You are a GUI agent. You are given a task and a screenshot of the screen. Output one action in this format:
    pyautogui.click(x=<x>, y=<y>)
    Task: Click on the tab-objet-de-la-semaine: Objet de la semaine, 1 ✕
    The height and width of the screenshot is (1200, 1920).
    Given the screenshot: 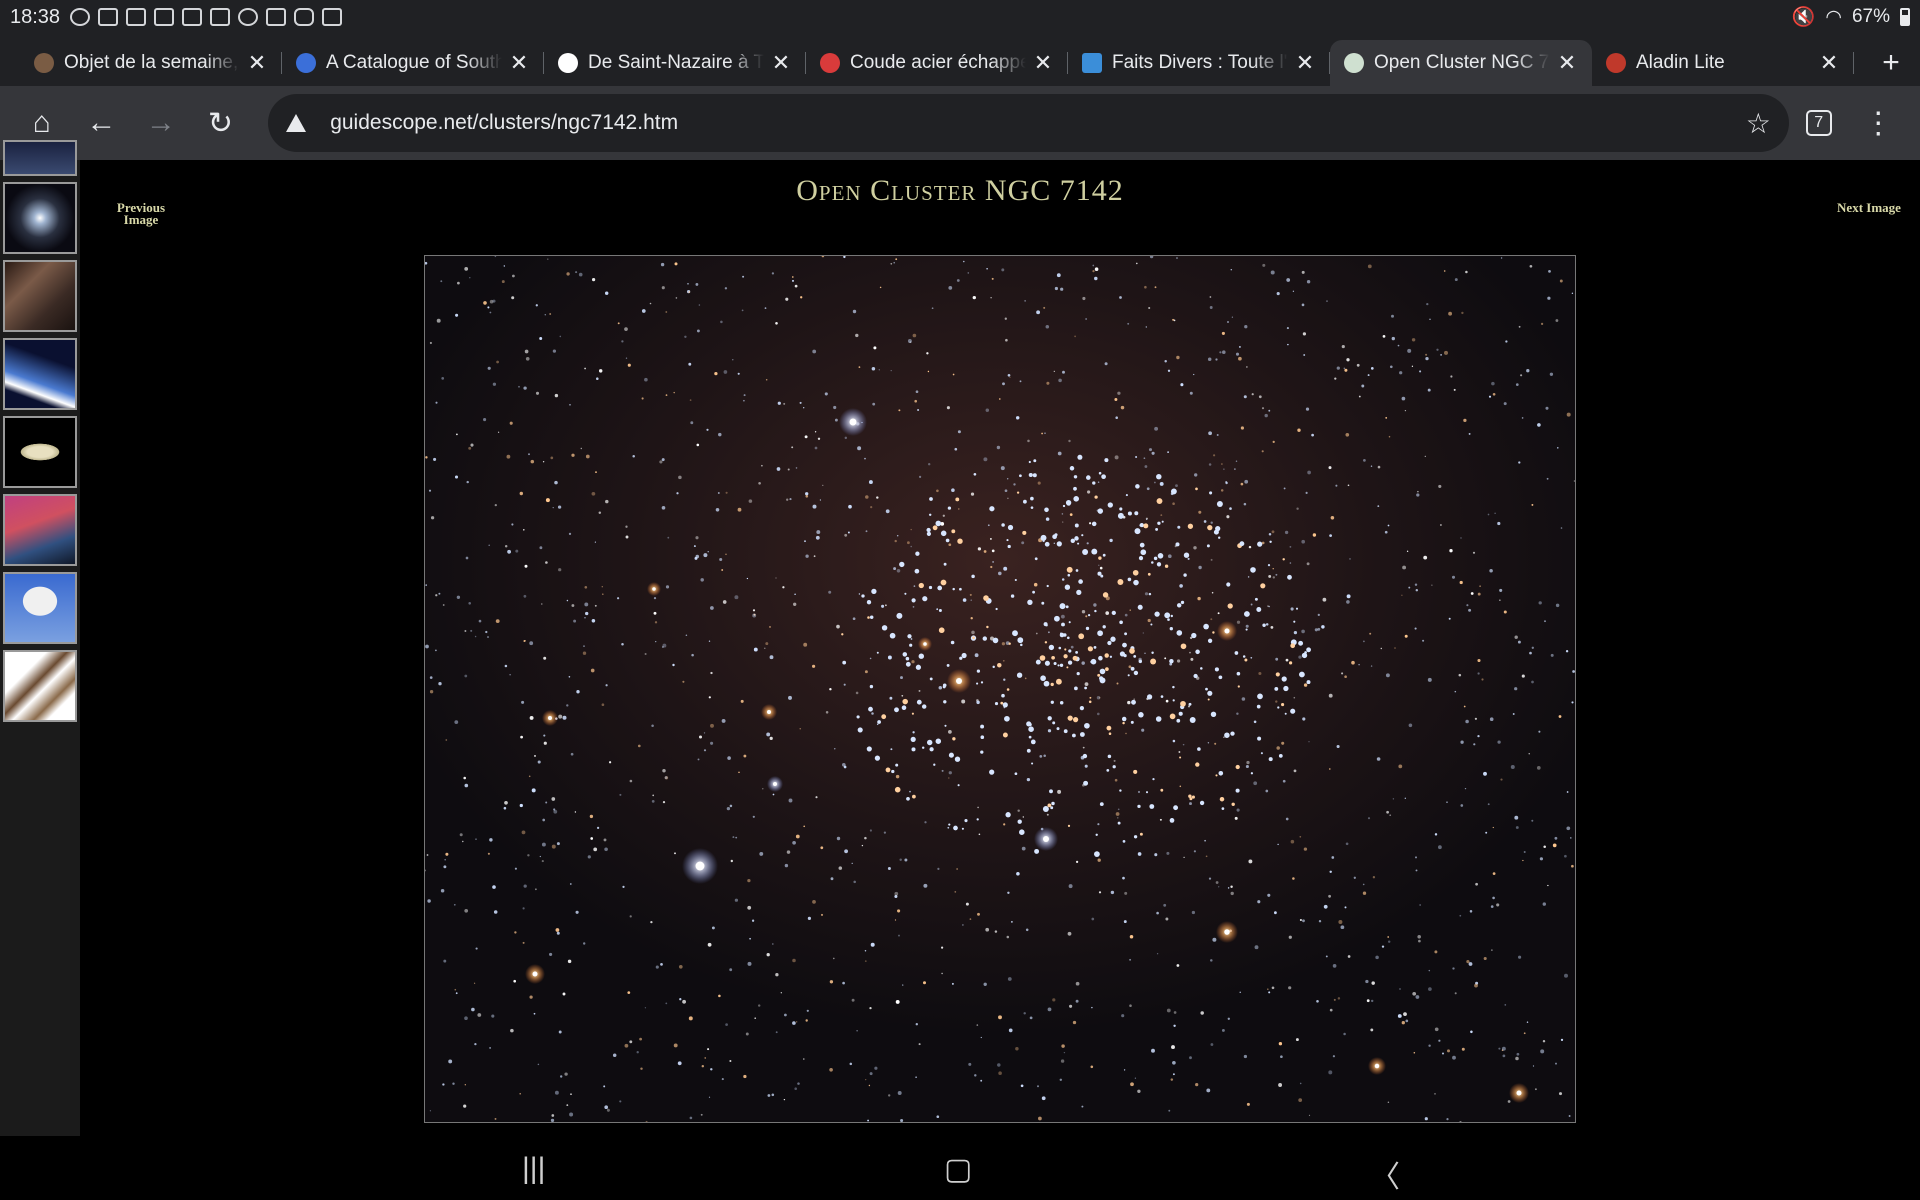 What is the action you would take?
    pyautogui.click(x=151, y=63)
    